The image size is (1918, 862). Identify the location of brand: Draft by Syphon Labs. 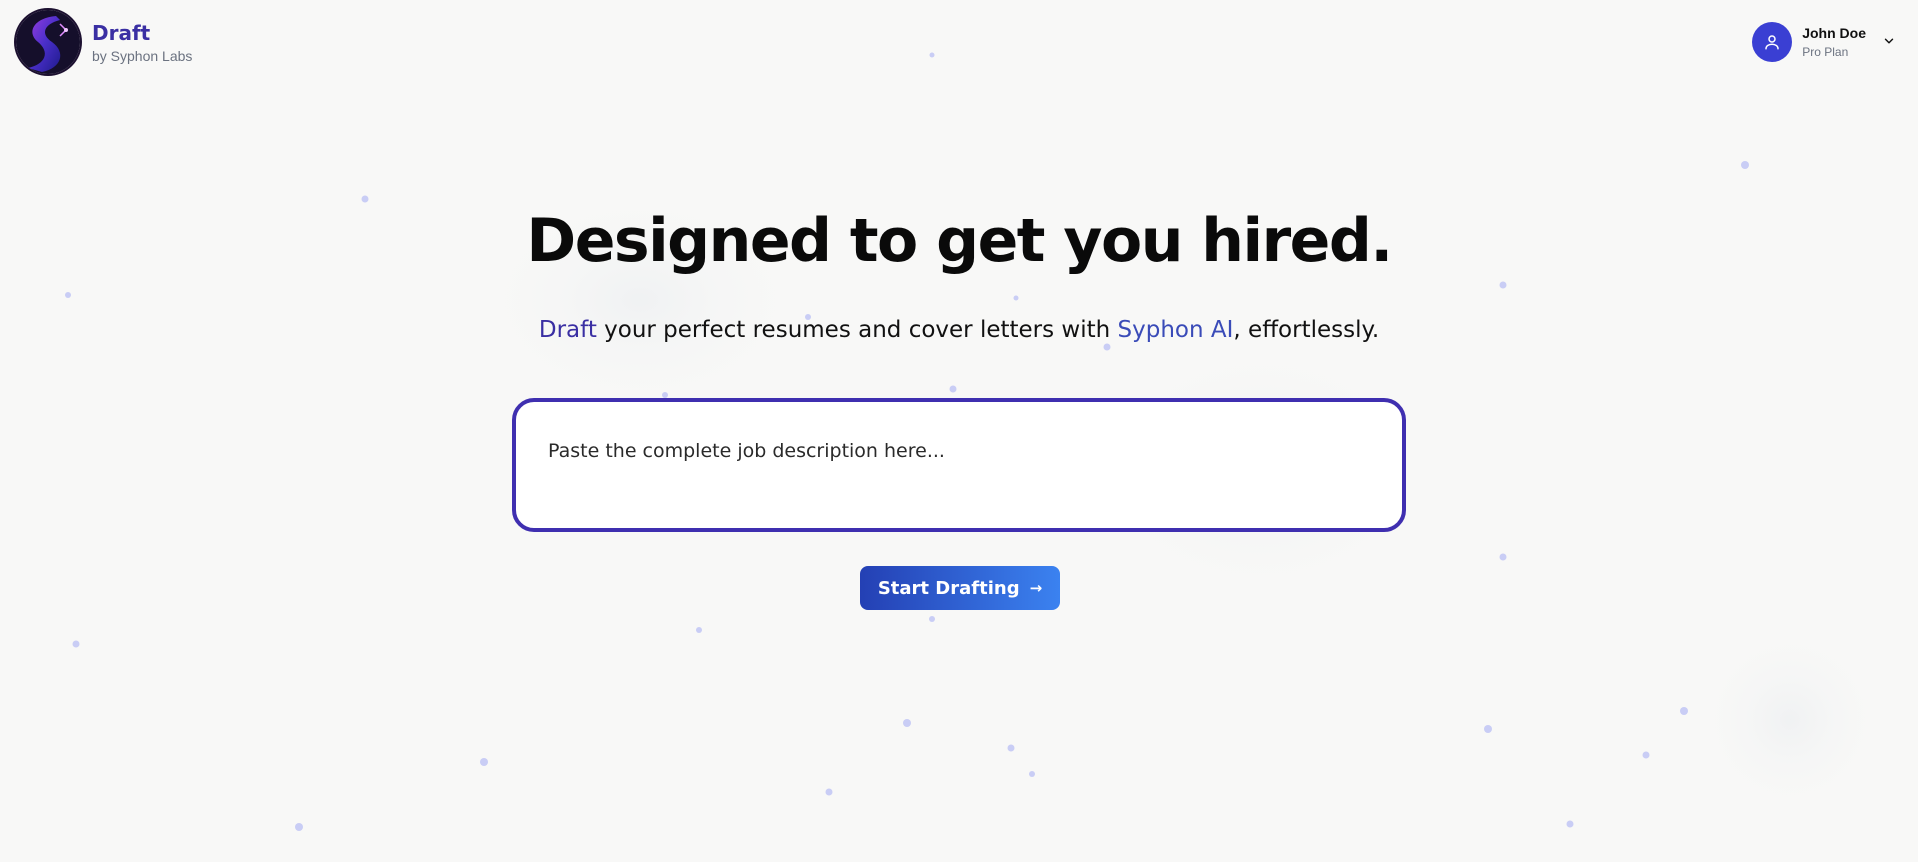
(104, 42).